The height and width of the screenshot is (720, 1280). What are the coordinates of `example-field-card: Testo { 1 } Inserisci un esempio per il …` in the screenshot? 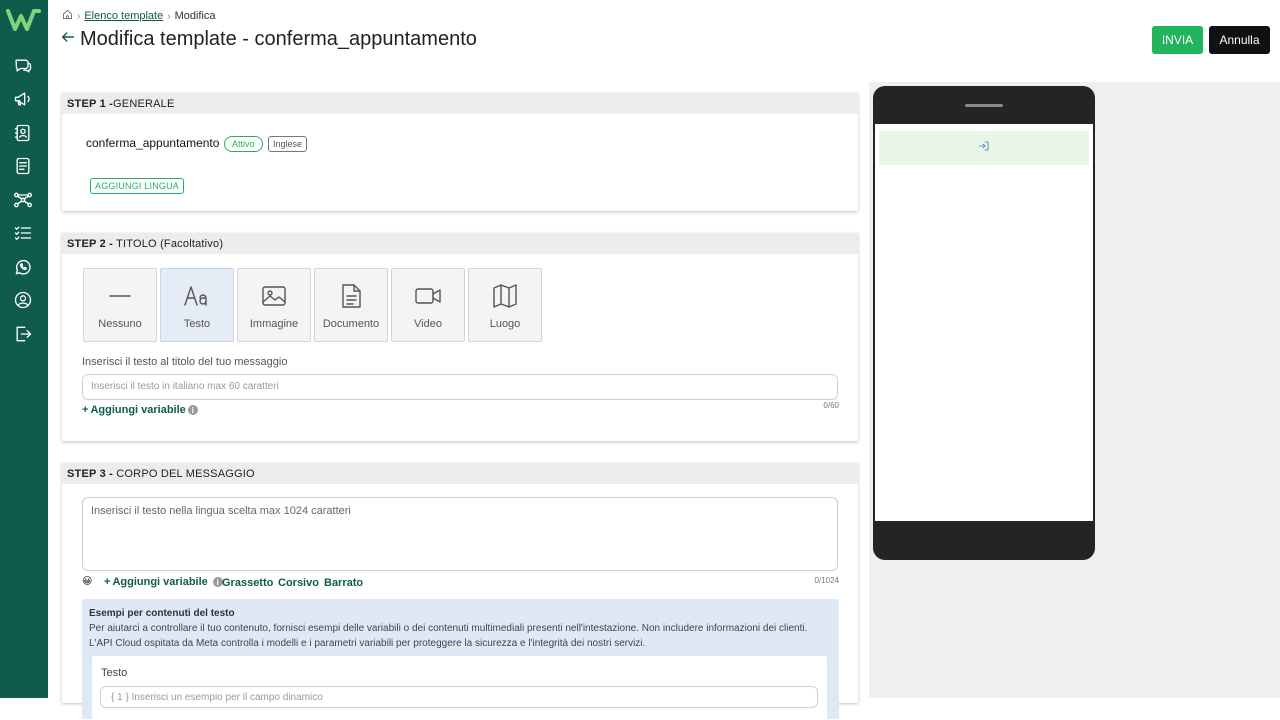 It's located at (459, 688).